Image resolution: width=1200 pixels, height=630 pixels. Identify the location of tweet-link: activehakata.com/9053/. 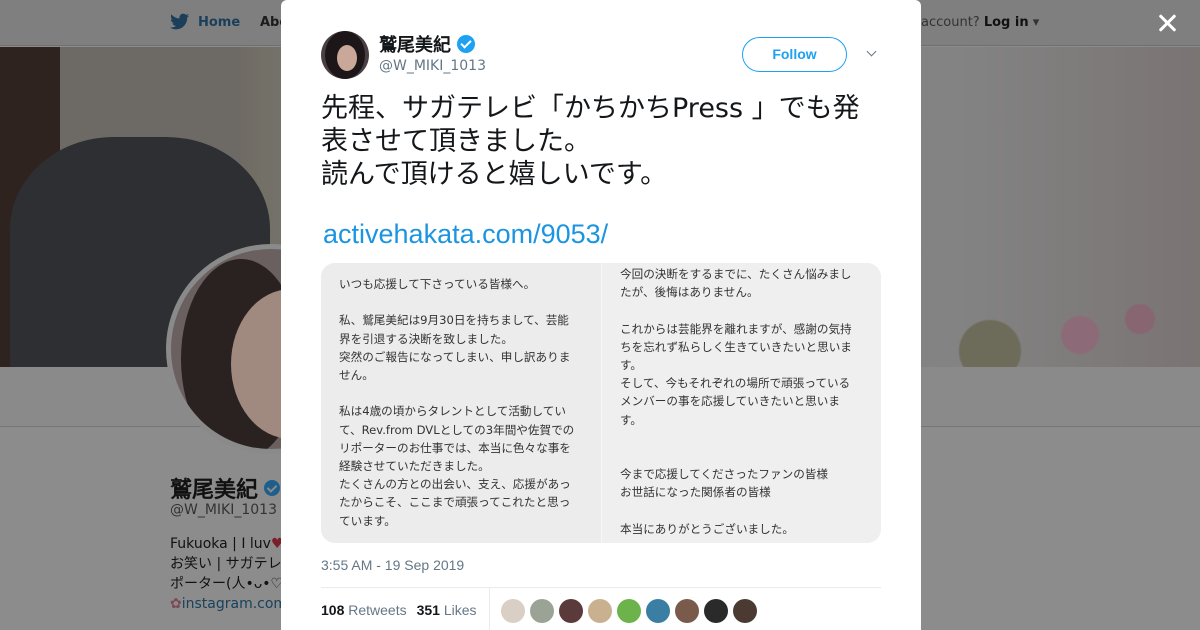
(465, 234).